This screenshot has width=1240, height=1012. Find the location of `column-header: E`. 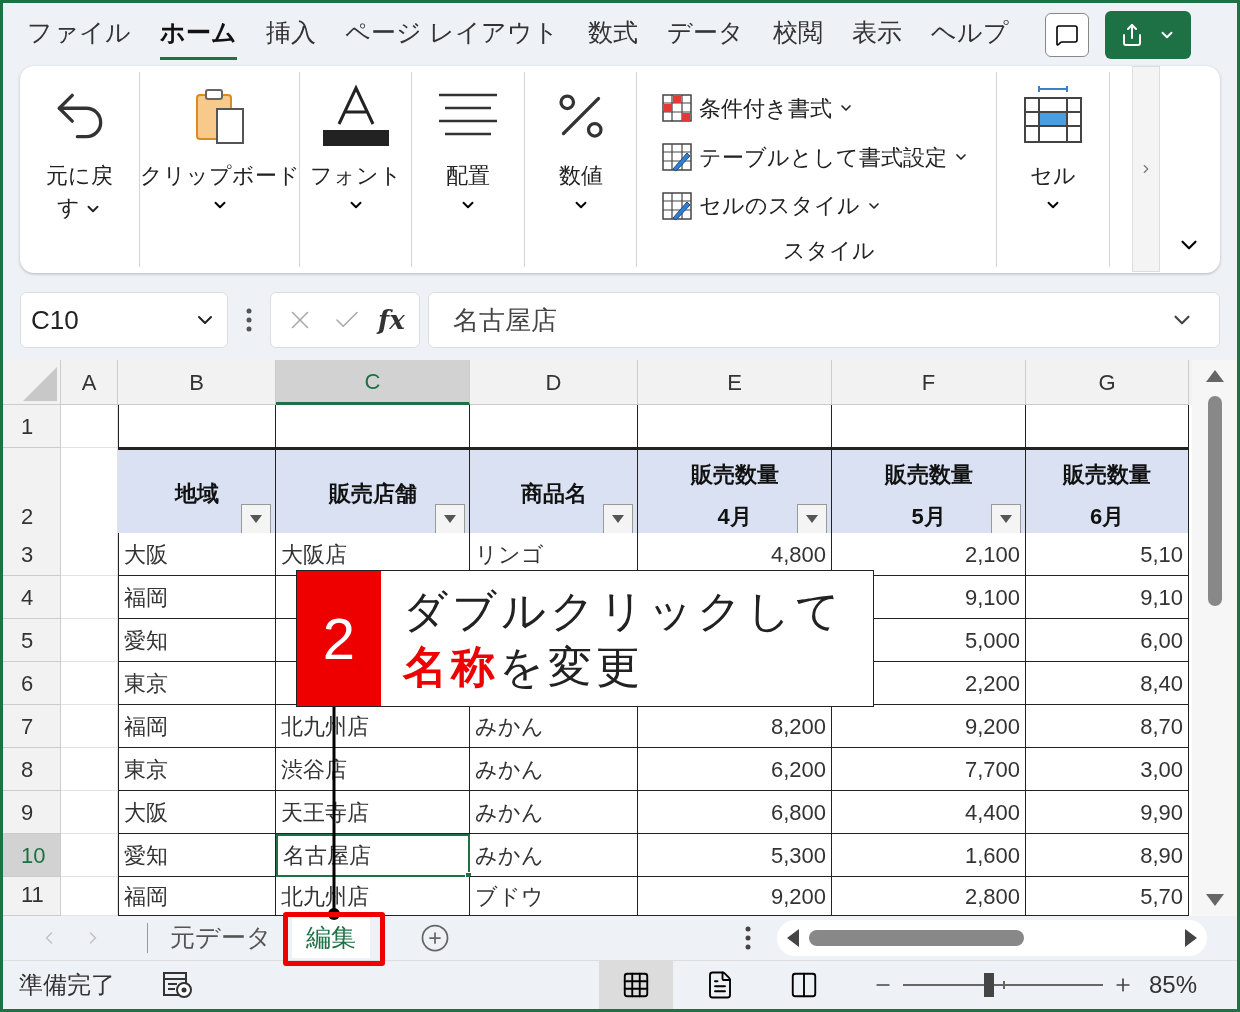

column-header: E is located at coordinates (735, 382).